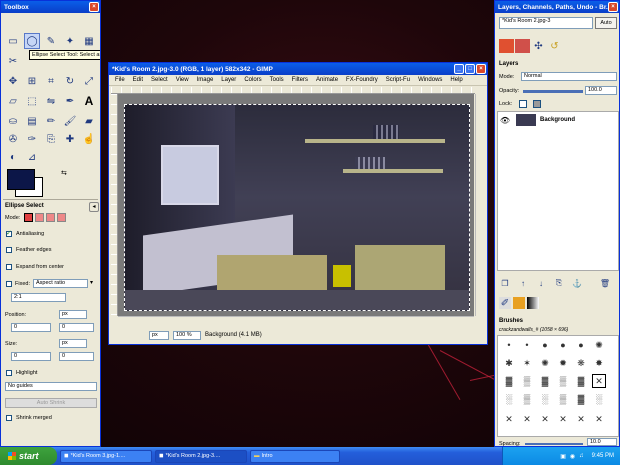 The height and width of the screenshot is (465, 620). What do you see at coordinates (533, 303) in the screenshot?
I see `gradients-tab-icon` at bounding box center [533, 303].